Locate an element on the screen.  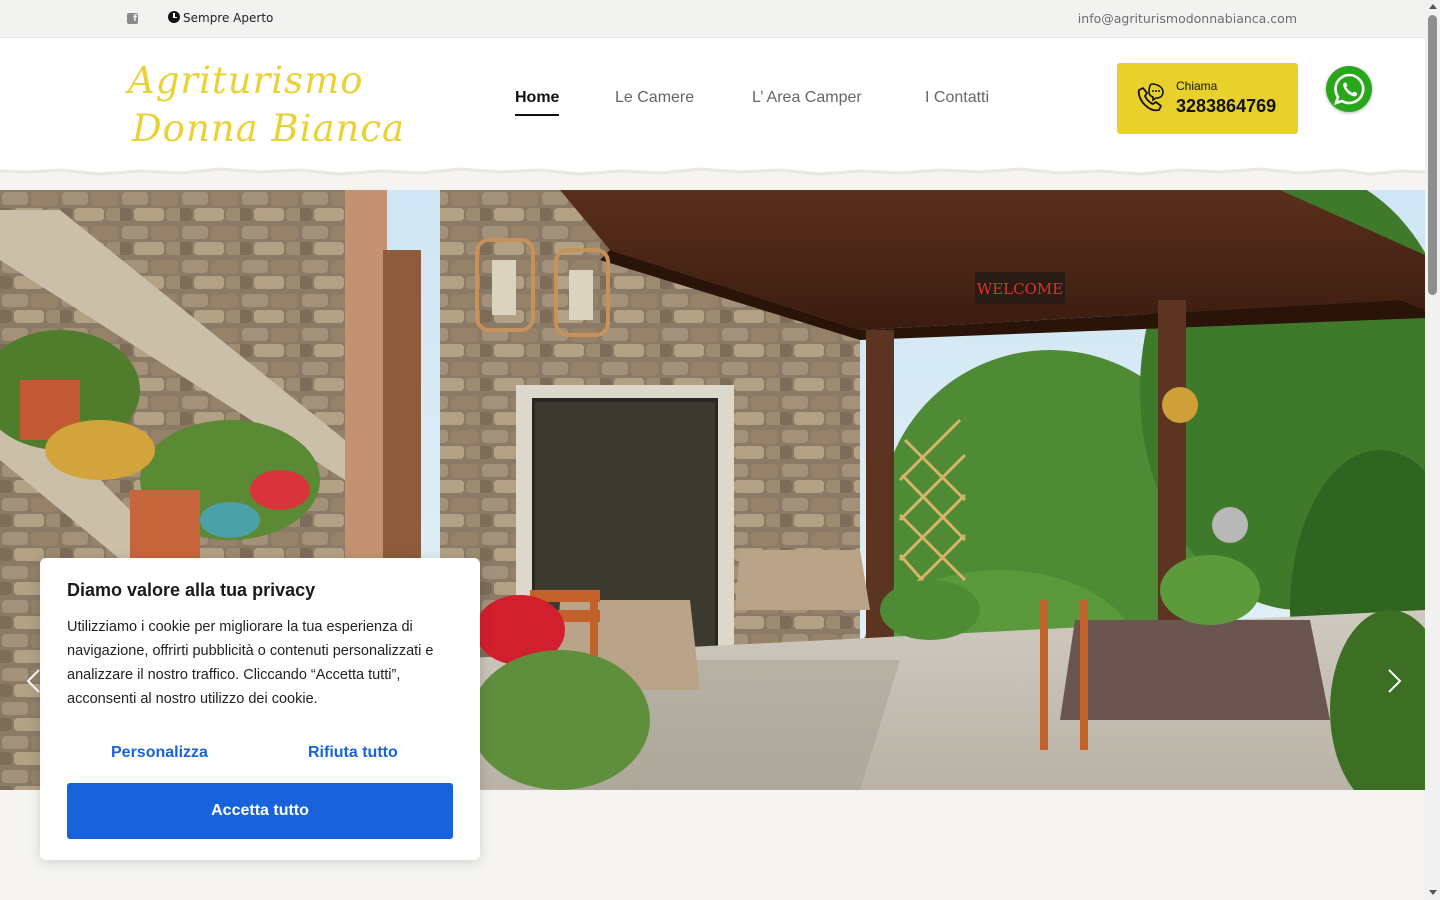
call-label: Chiama is located at coordinates (1197, 86).